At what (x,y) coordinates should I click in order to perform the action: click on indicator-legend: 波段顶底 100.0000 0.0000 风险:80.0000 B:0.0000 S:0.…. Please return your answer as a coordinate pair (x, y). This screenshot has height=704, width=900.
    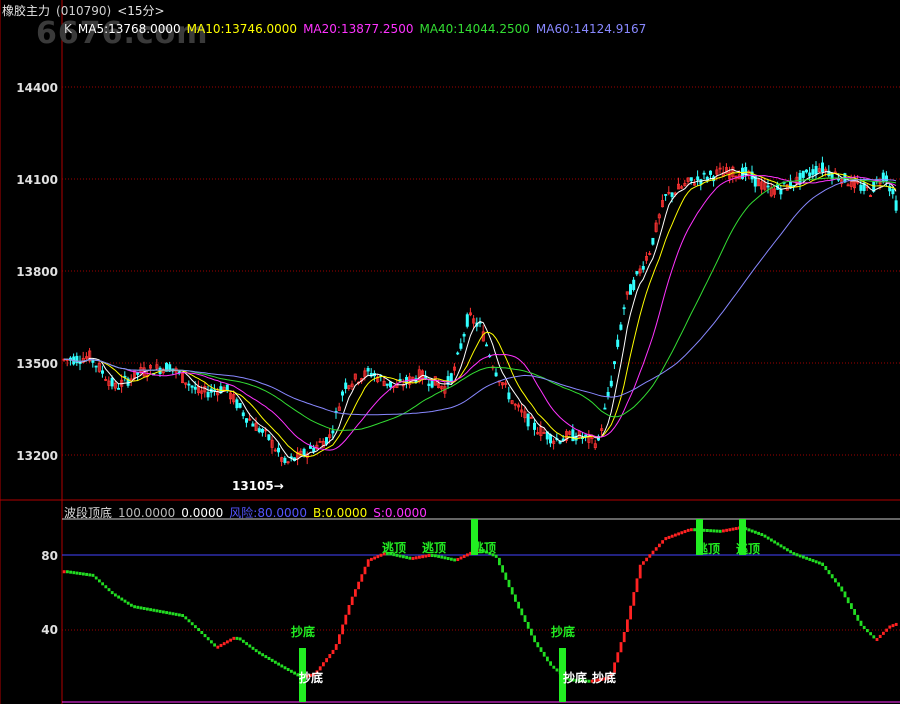
    Looking at the image, I should click on (248, 512).